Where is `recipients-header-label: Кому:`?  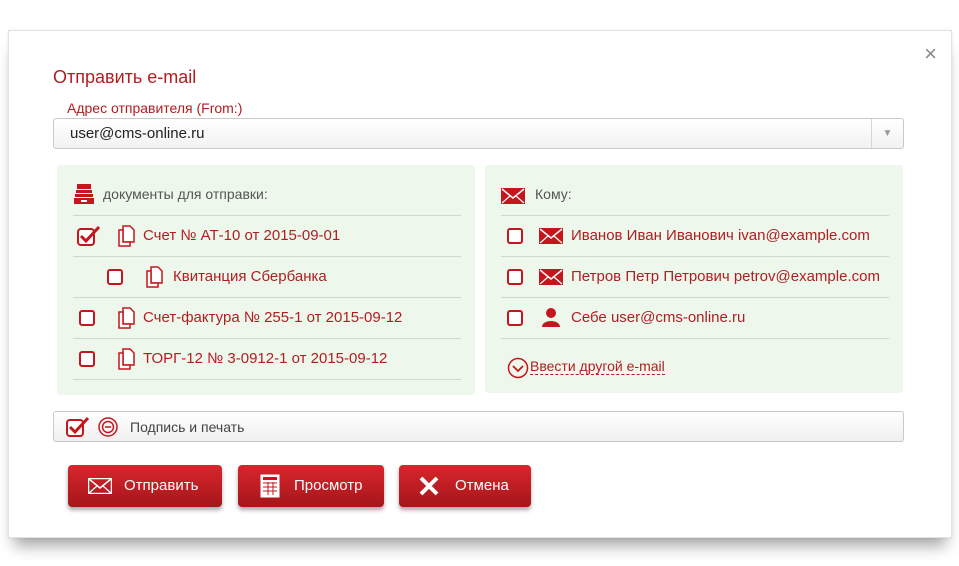 recipients-header-label: Кому: is located at coordinates (553, 194).